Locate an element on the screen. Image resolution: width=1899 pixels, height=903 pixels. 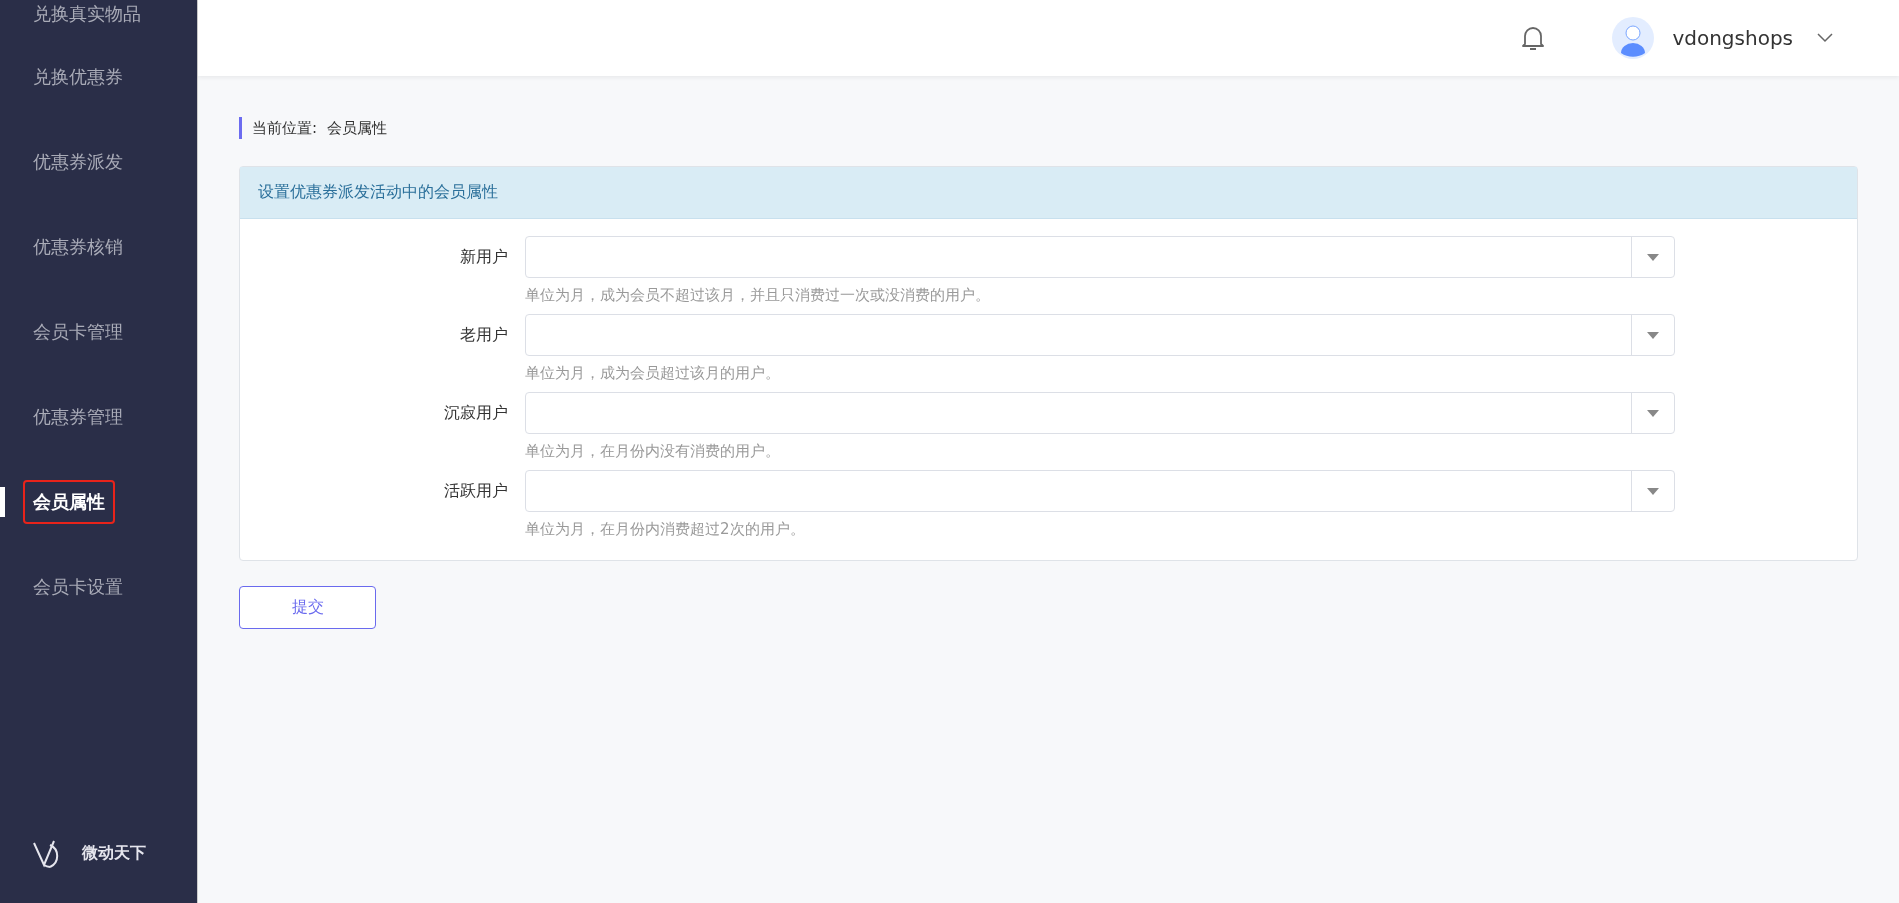
breadcrumb-marker is located at coordinates (240, 128).